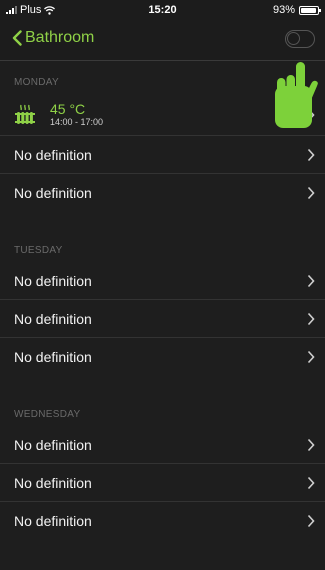  I want to click on radiator-icon, so click(25, 114).